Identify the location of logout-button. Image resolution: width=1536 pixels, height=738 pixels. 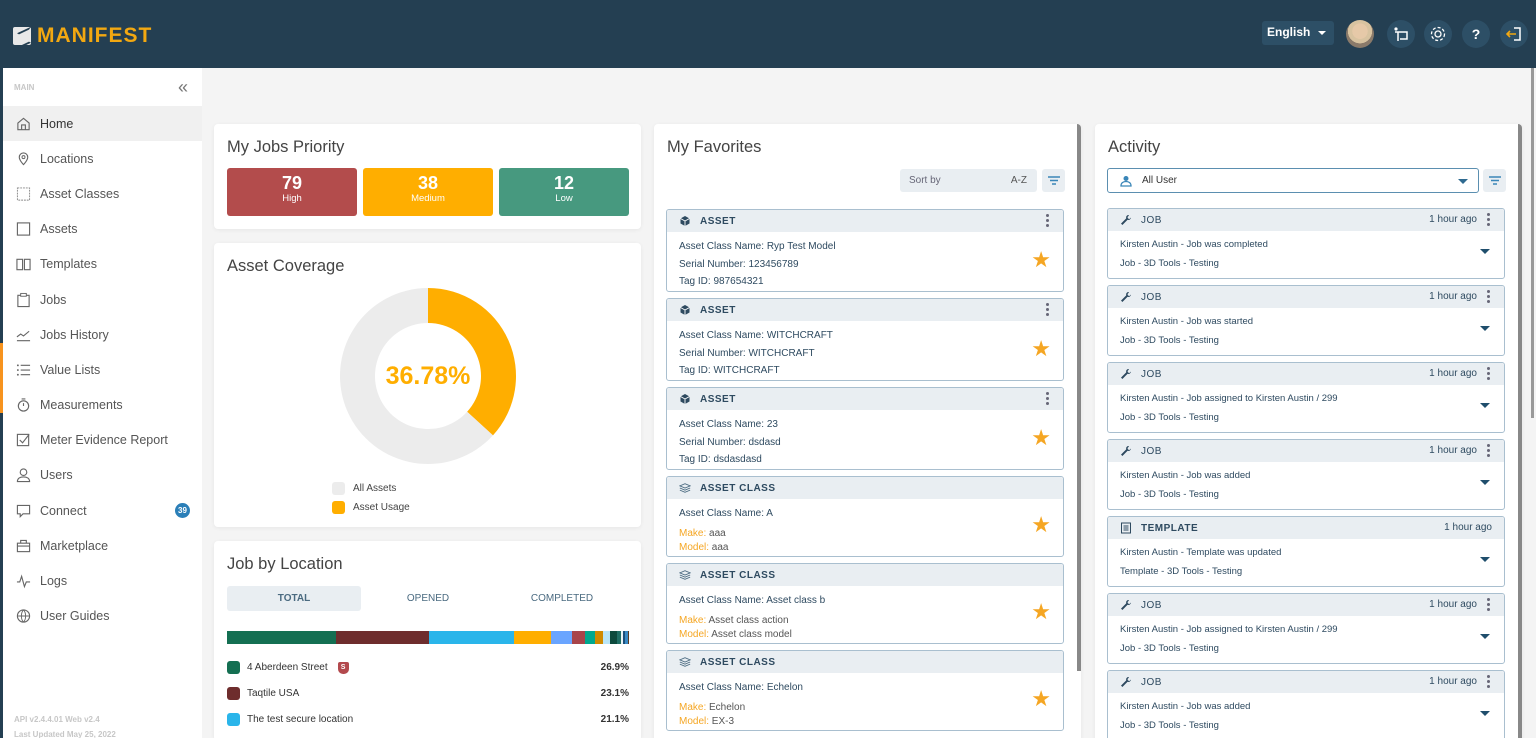
(1514, 34).